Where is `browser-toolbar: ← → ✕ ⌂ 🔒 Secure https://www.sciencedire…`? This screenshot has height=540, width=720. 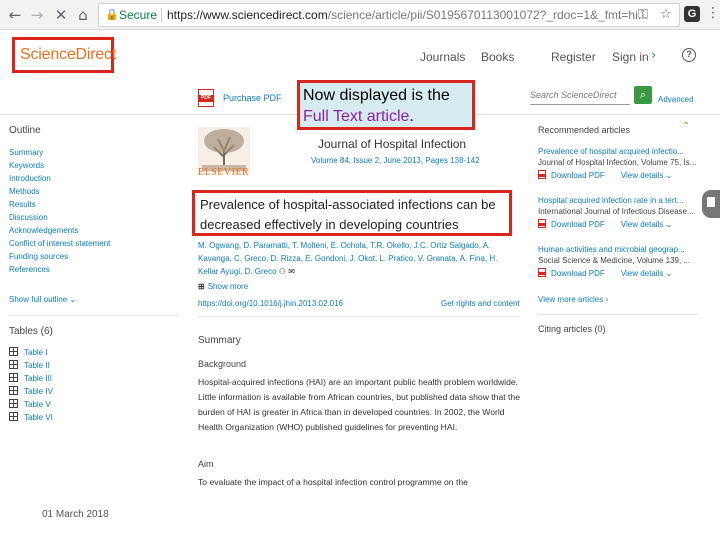
browser-toolbar: ← → ✕ ⌂ 🔒 Secure https://www.sciencedire… is located at coordinates (360, 15).